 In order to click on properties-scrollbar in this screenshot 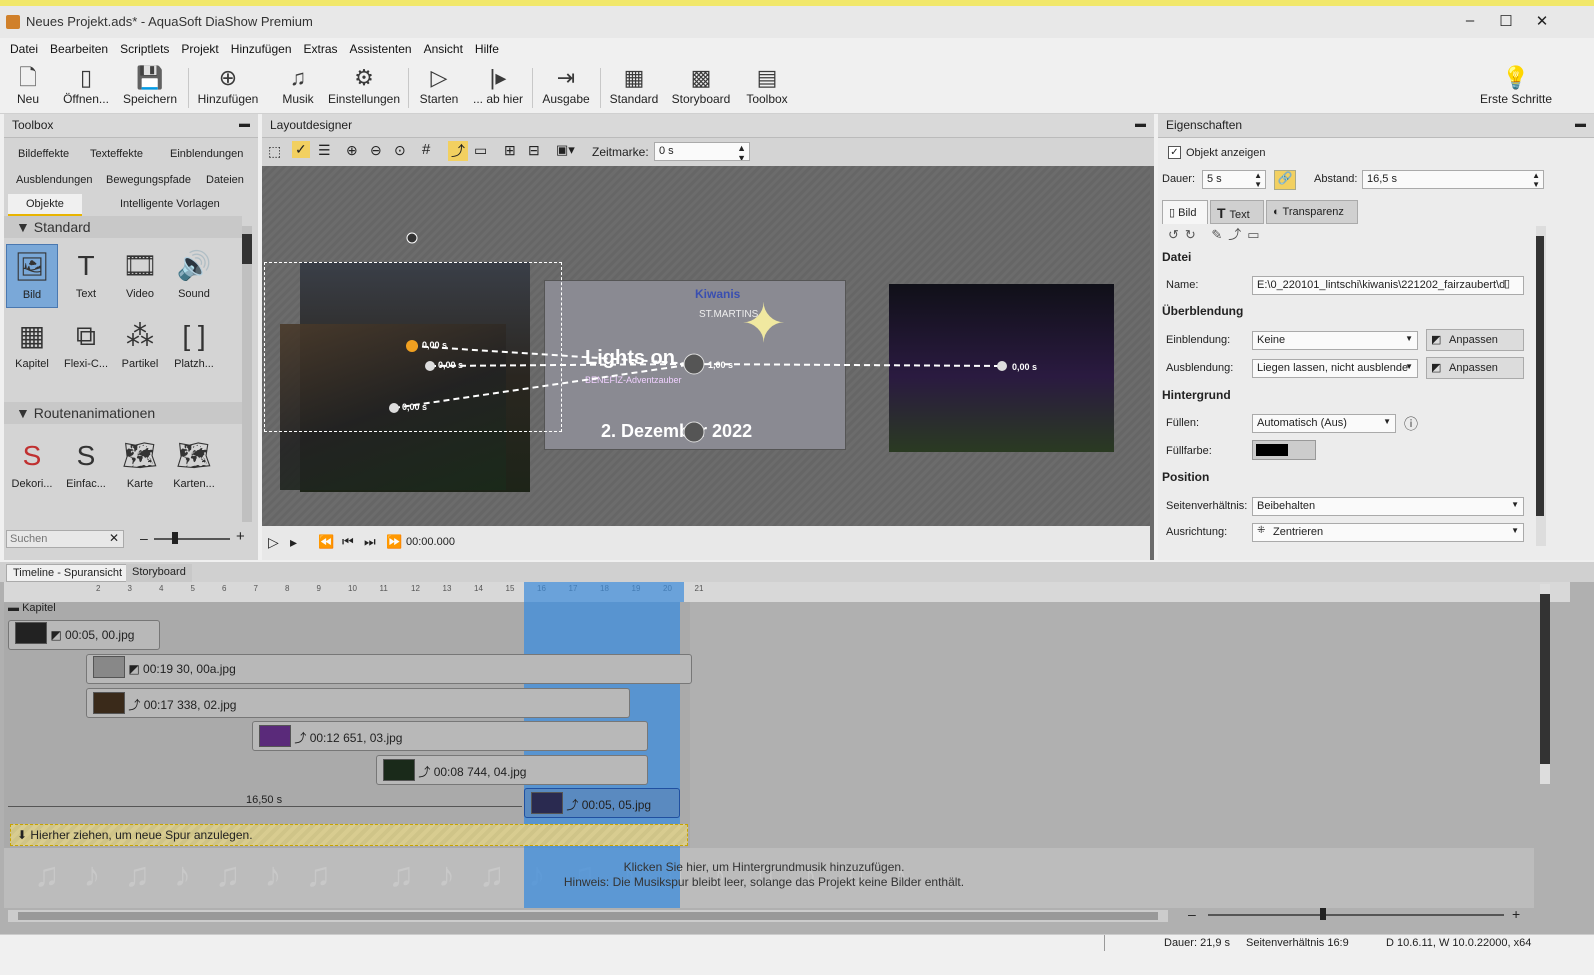, I will do `click(1541, 386)`.